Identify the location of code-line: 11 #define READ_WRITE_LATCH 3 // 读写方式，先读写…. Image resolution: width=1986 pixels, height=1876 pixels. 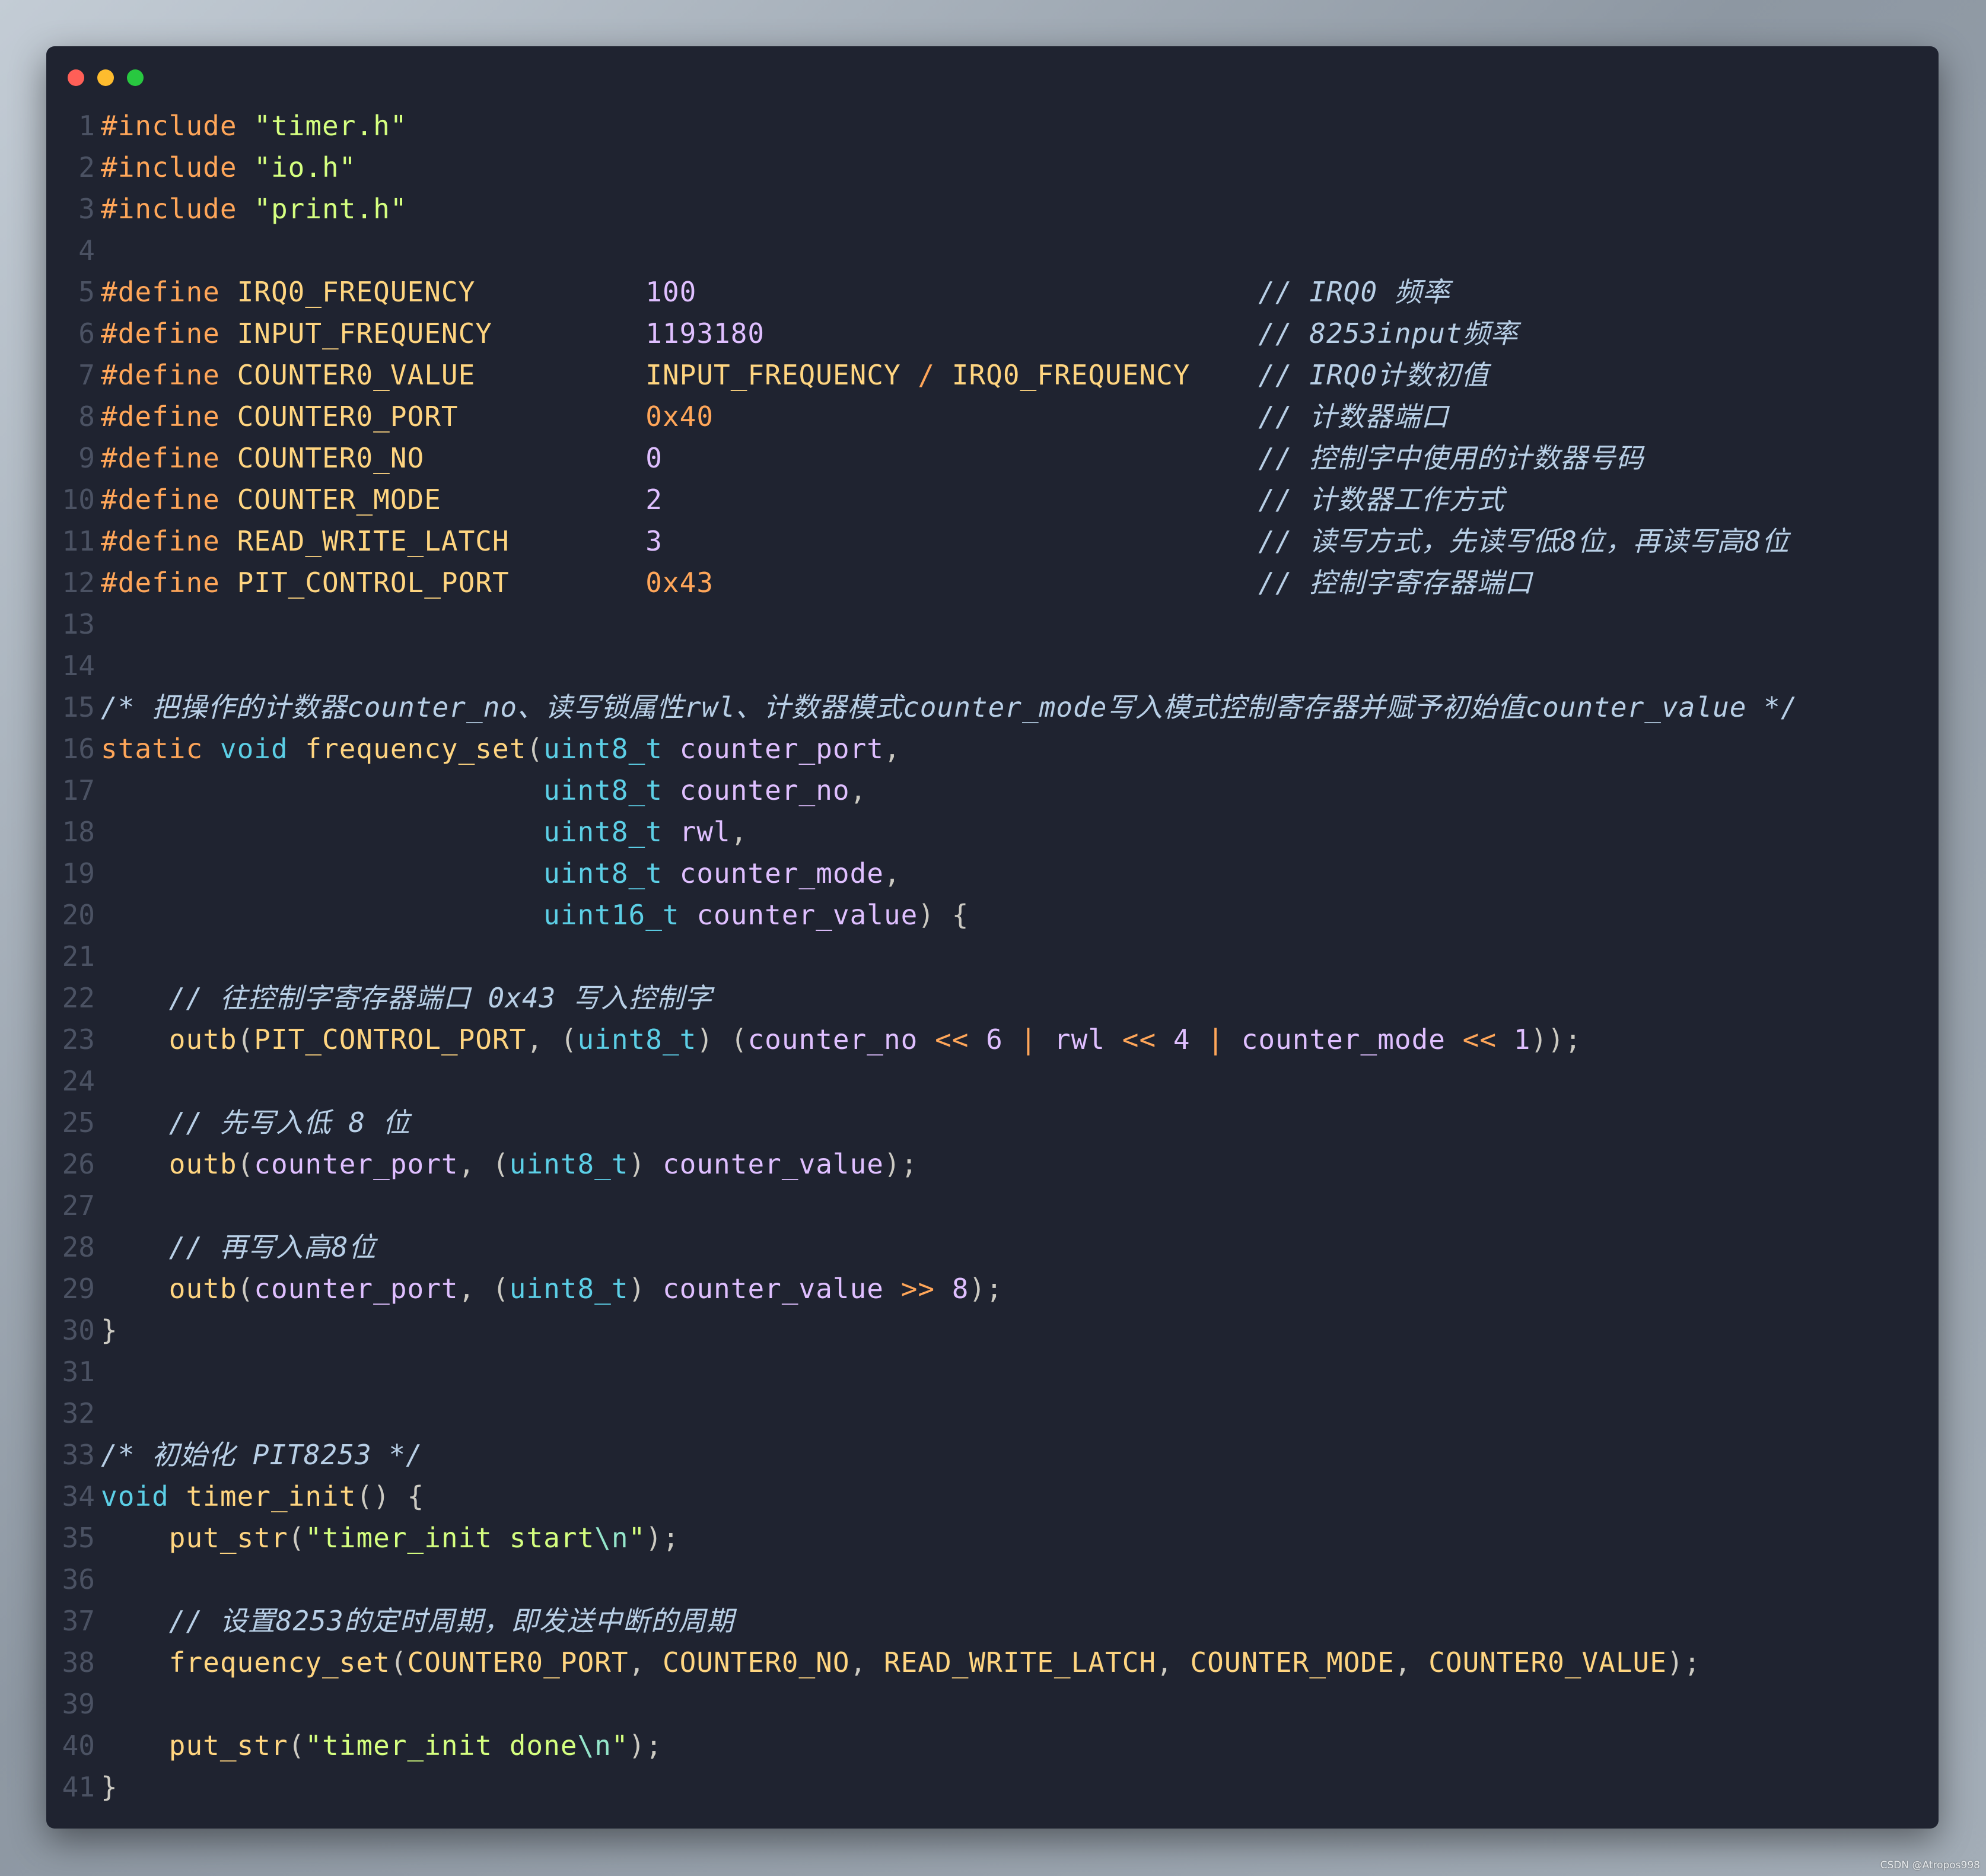
(992, 541).